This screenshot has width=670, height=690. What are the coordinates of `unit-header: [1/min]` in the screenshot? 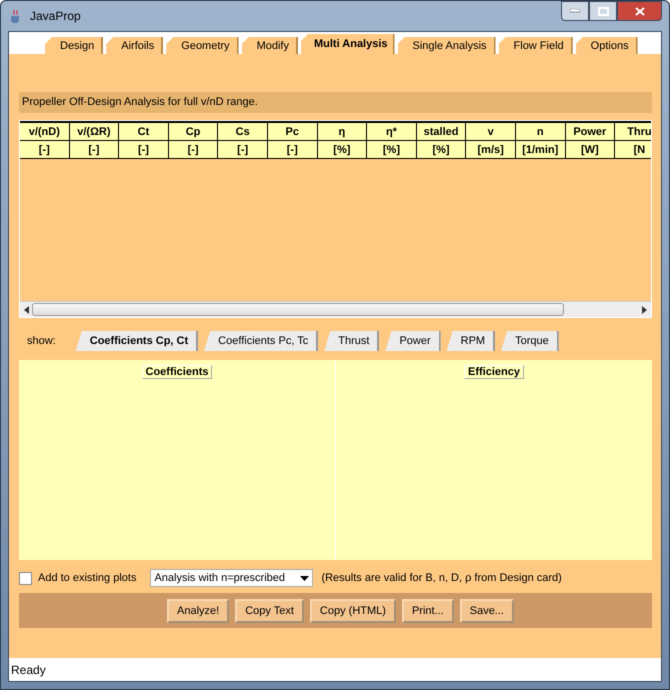 It's located at (540, 150).